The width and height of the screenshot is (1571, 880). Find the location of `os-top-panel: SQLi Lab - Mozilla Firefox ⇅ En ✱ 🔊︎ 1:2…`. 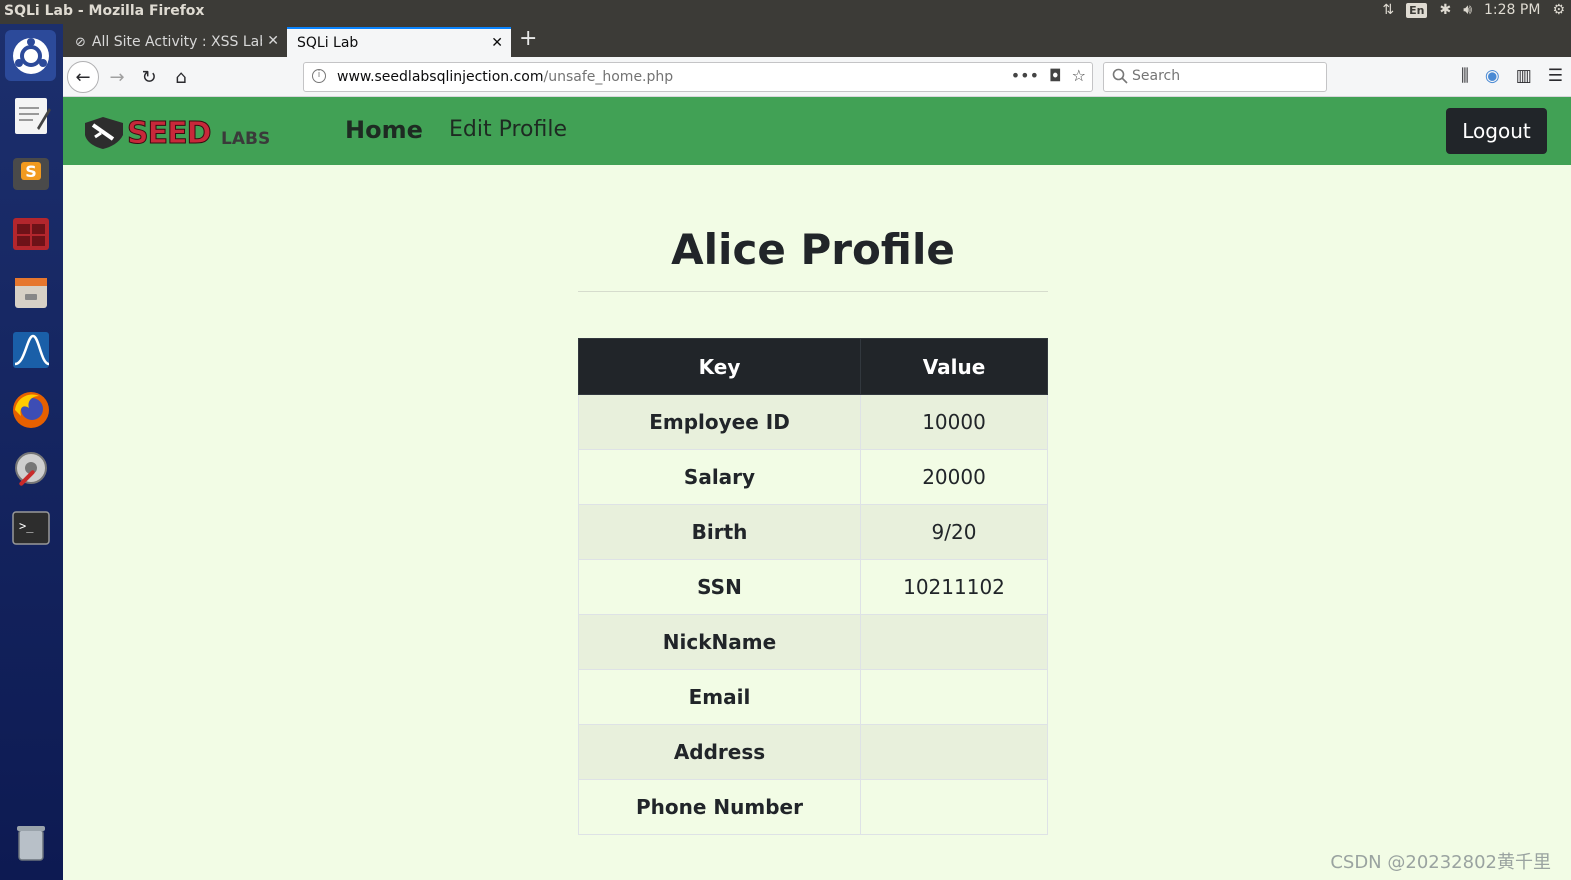

os-top-panel: SQLi Lab - Mozilla Firefox ⇅ En ✱ 🔊︎ 1:2… is located at coordinates (785, 12).